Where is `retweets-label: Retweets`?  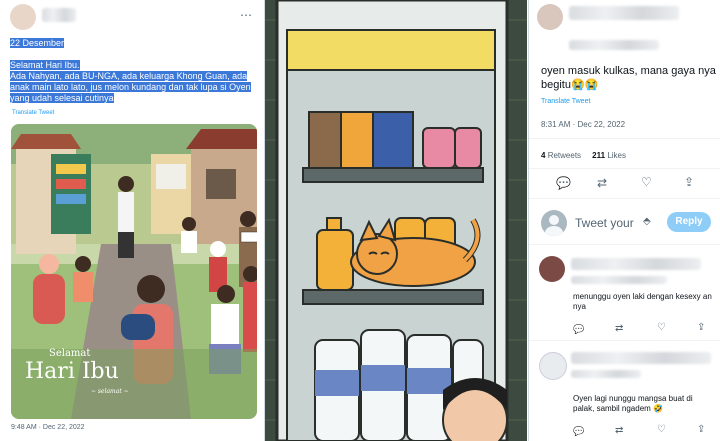
retweets-label: Retweets is located at coordinates (564, 155).